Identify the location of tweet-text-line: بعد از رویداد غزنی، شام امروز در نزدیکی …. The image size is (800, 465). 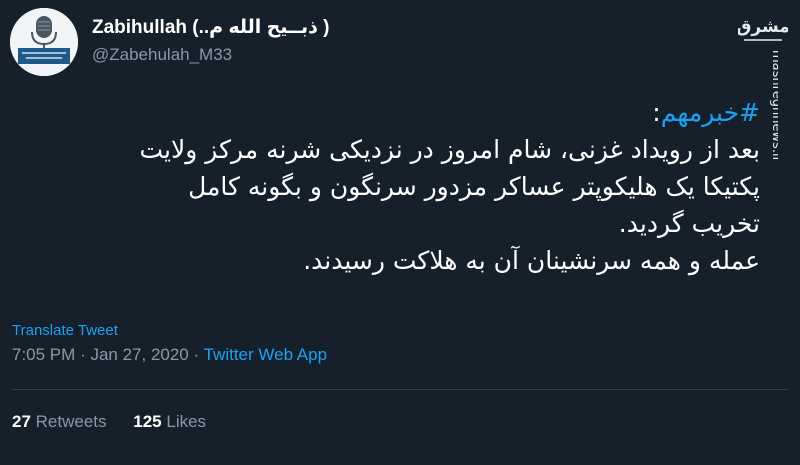
(450, 149).